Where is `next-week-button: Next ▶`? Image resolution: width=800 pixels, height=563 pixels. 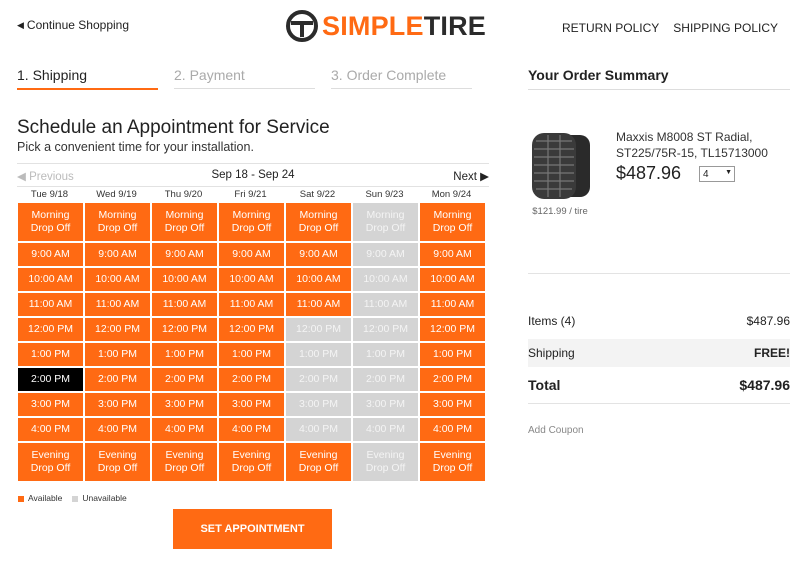
next-week-button: Next ▶ is located at coordinates (471, 176).